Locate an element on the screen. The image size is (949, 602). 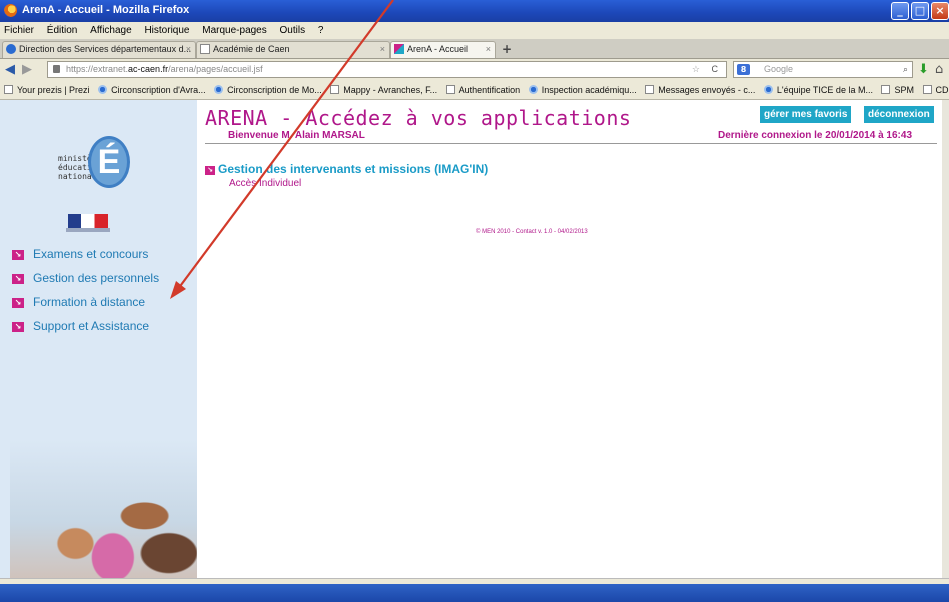
sidebar-item-label: Support et Assistance is located at coordinates (91, 326).